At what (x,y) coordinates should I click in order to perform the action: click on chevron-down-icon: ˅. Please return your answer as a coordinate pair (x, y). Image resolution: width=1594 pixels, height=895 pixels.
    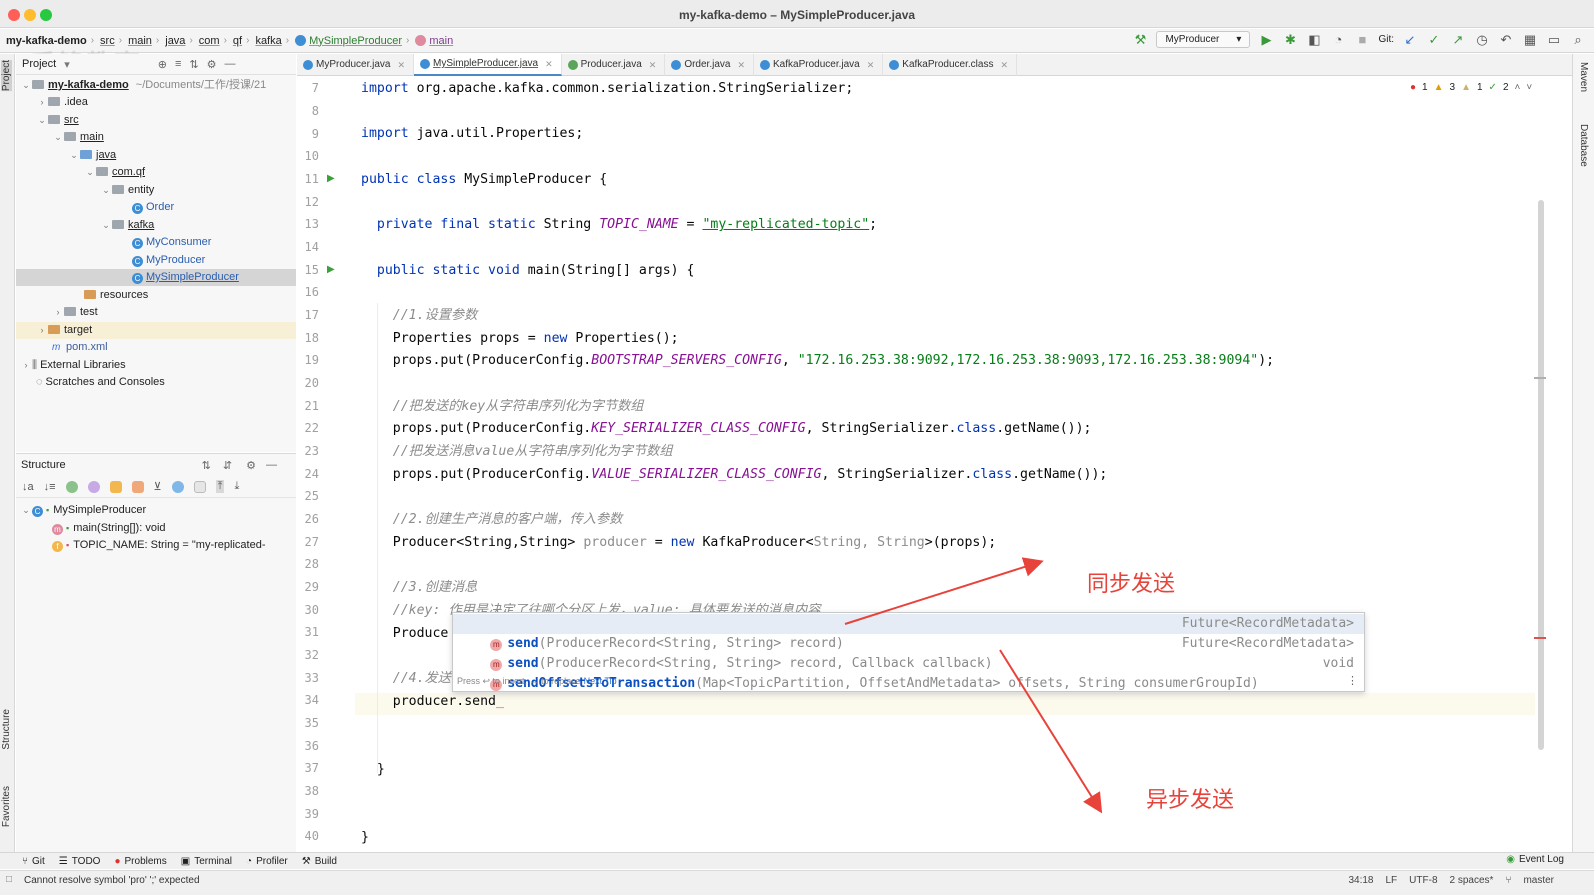
    Looking at the image, I should click on (1529, 87).